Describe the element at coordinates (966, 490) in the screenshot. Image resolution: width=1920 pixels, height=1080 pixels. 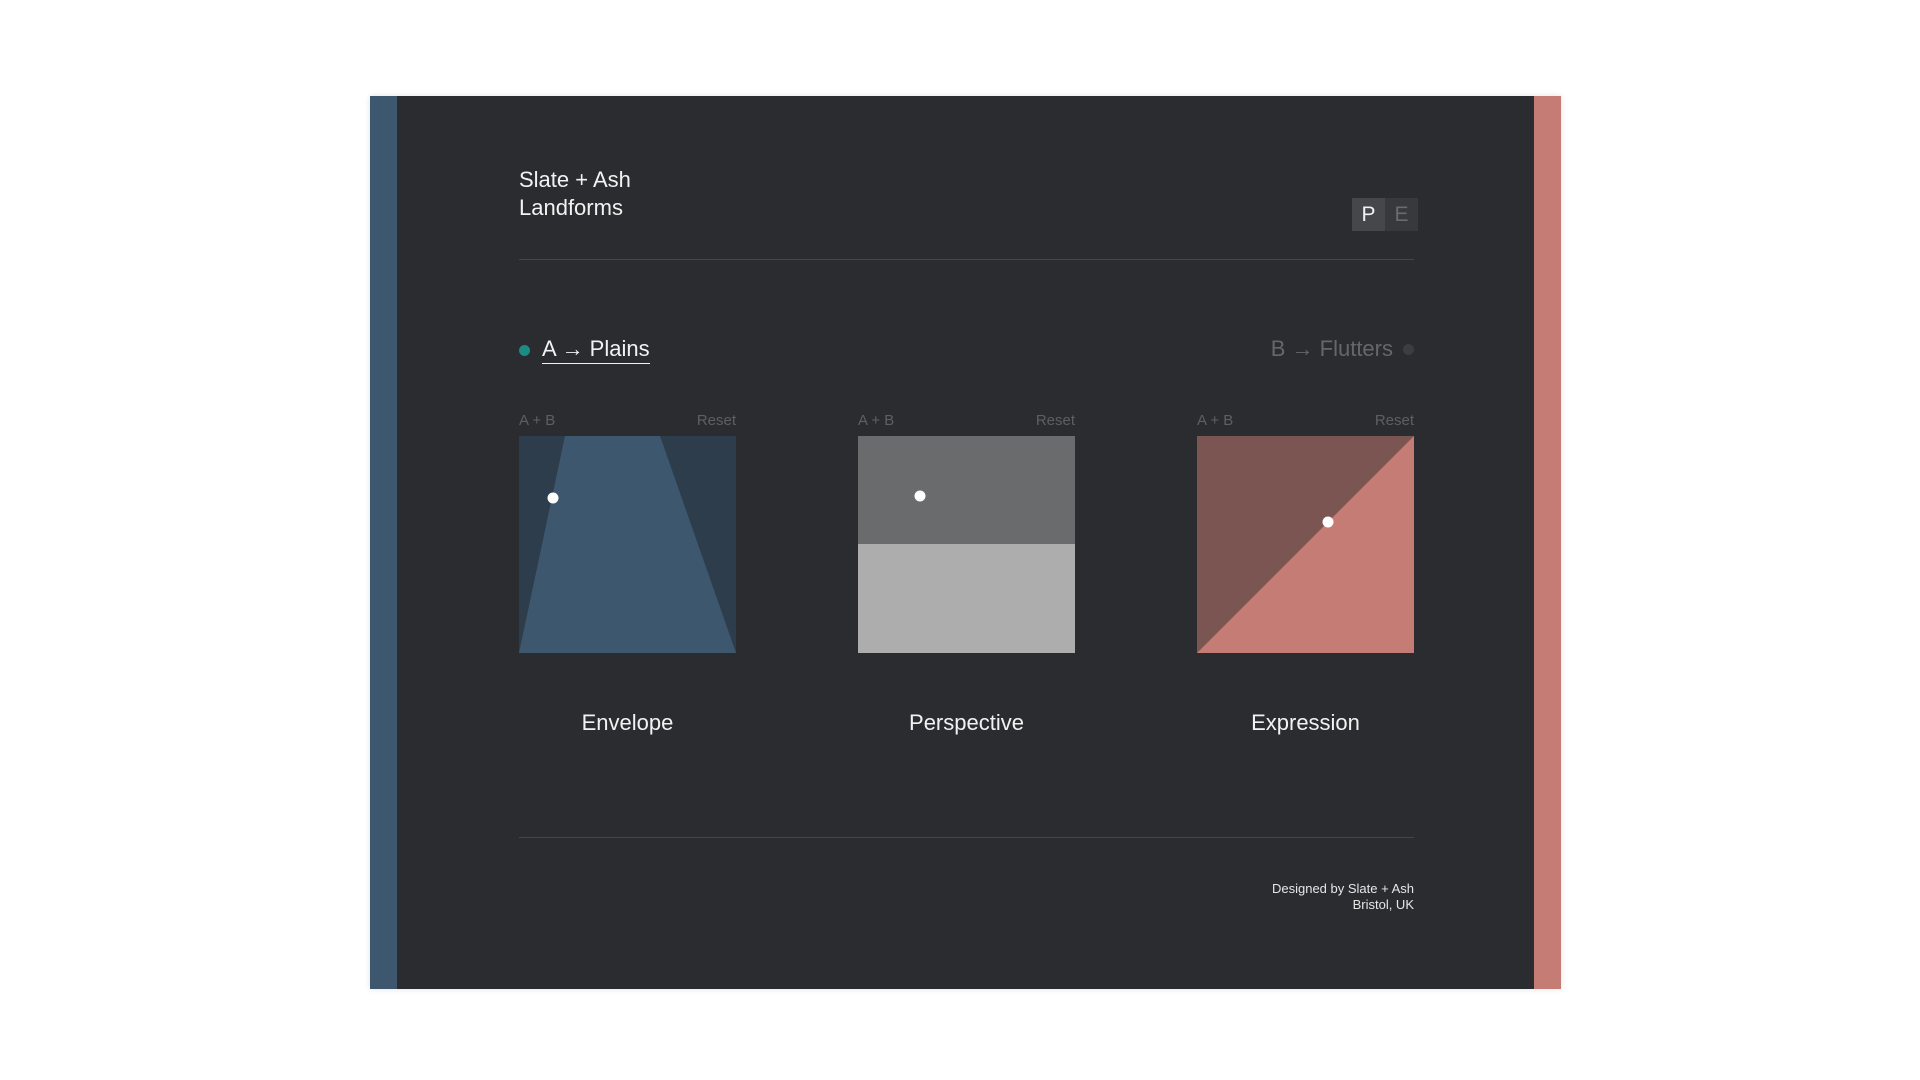
I see `perspective-upper-region` at that location.